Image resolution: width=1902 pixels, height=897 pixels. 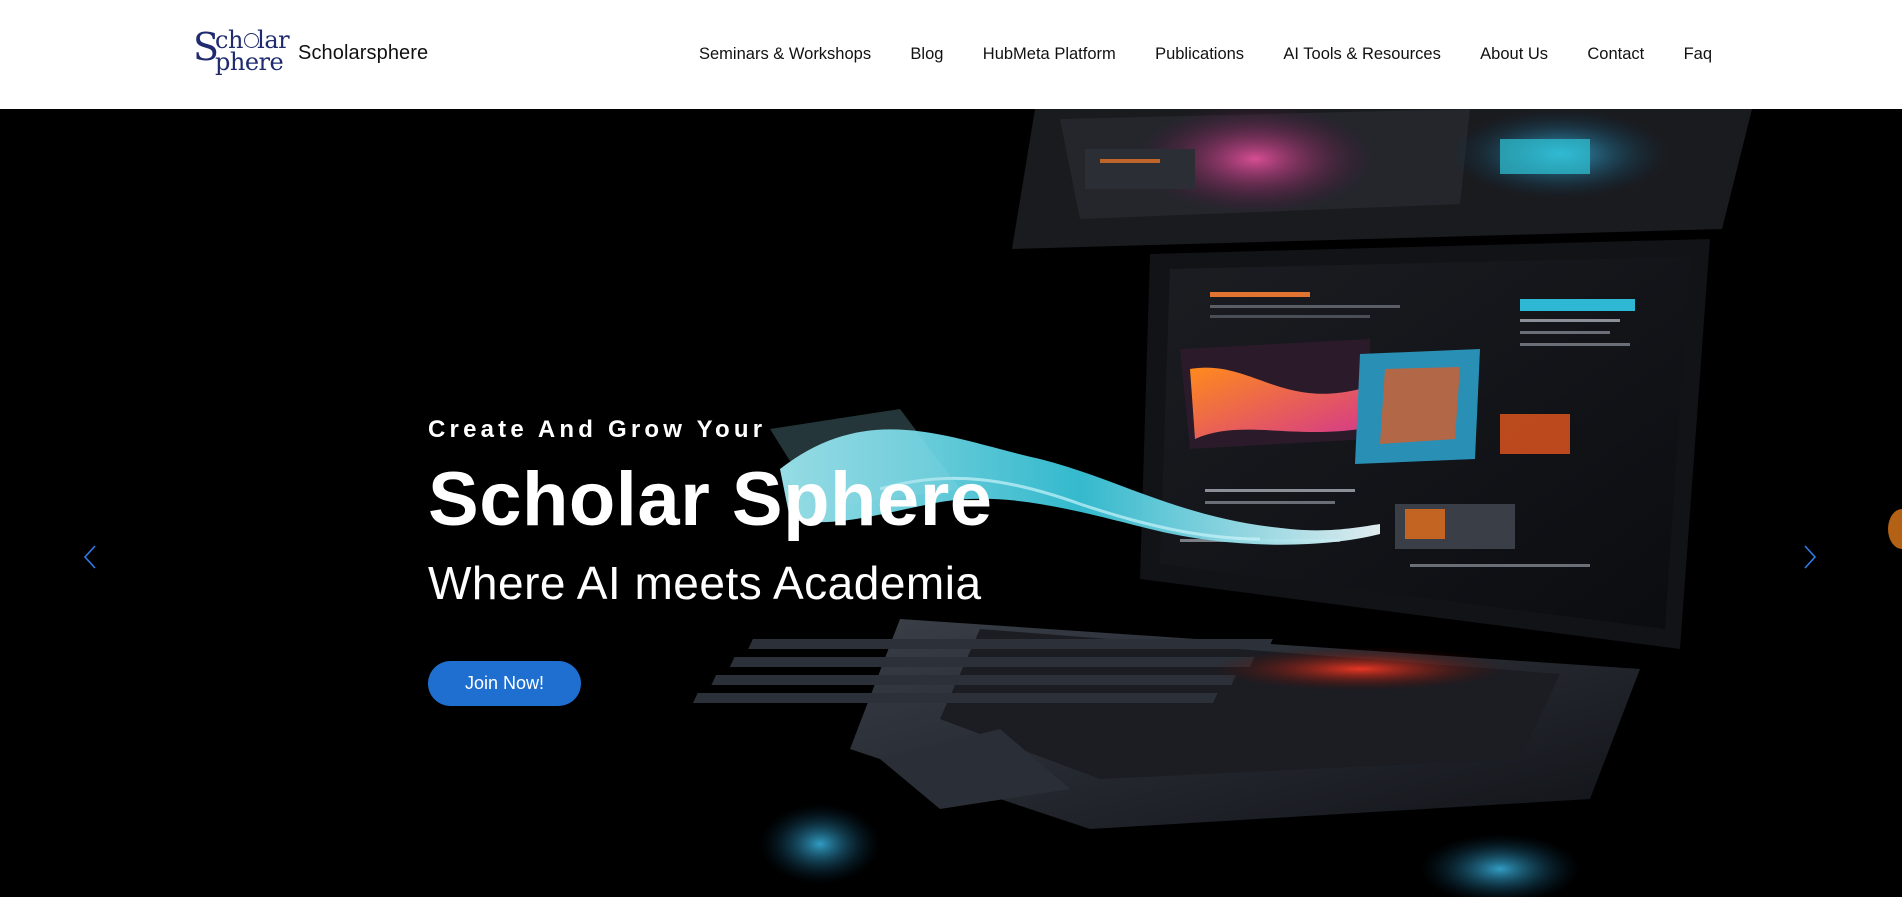 What do you see at coordinates (1199, 54) in the screenshot?
I see `nav-item-publications: Publications` at bounding box center [1199, 54].